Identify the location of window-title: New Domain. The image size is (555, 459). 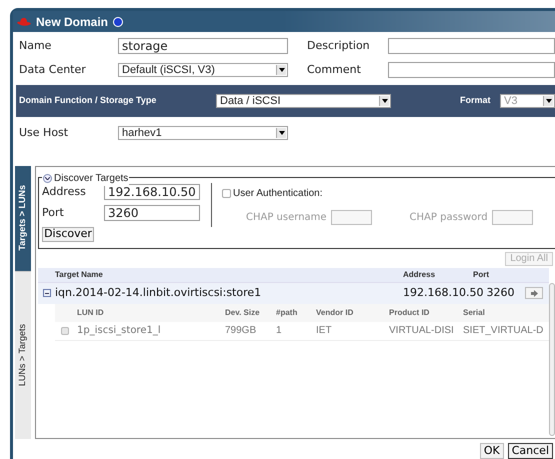
(72, 22).